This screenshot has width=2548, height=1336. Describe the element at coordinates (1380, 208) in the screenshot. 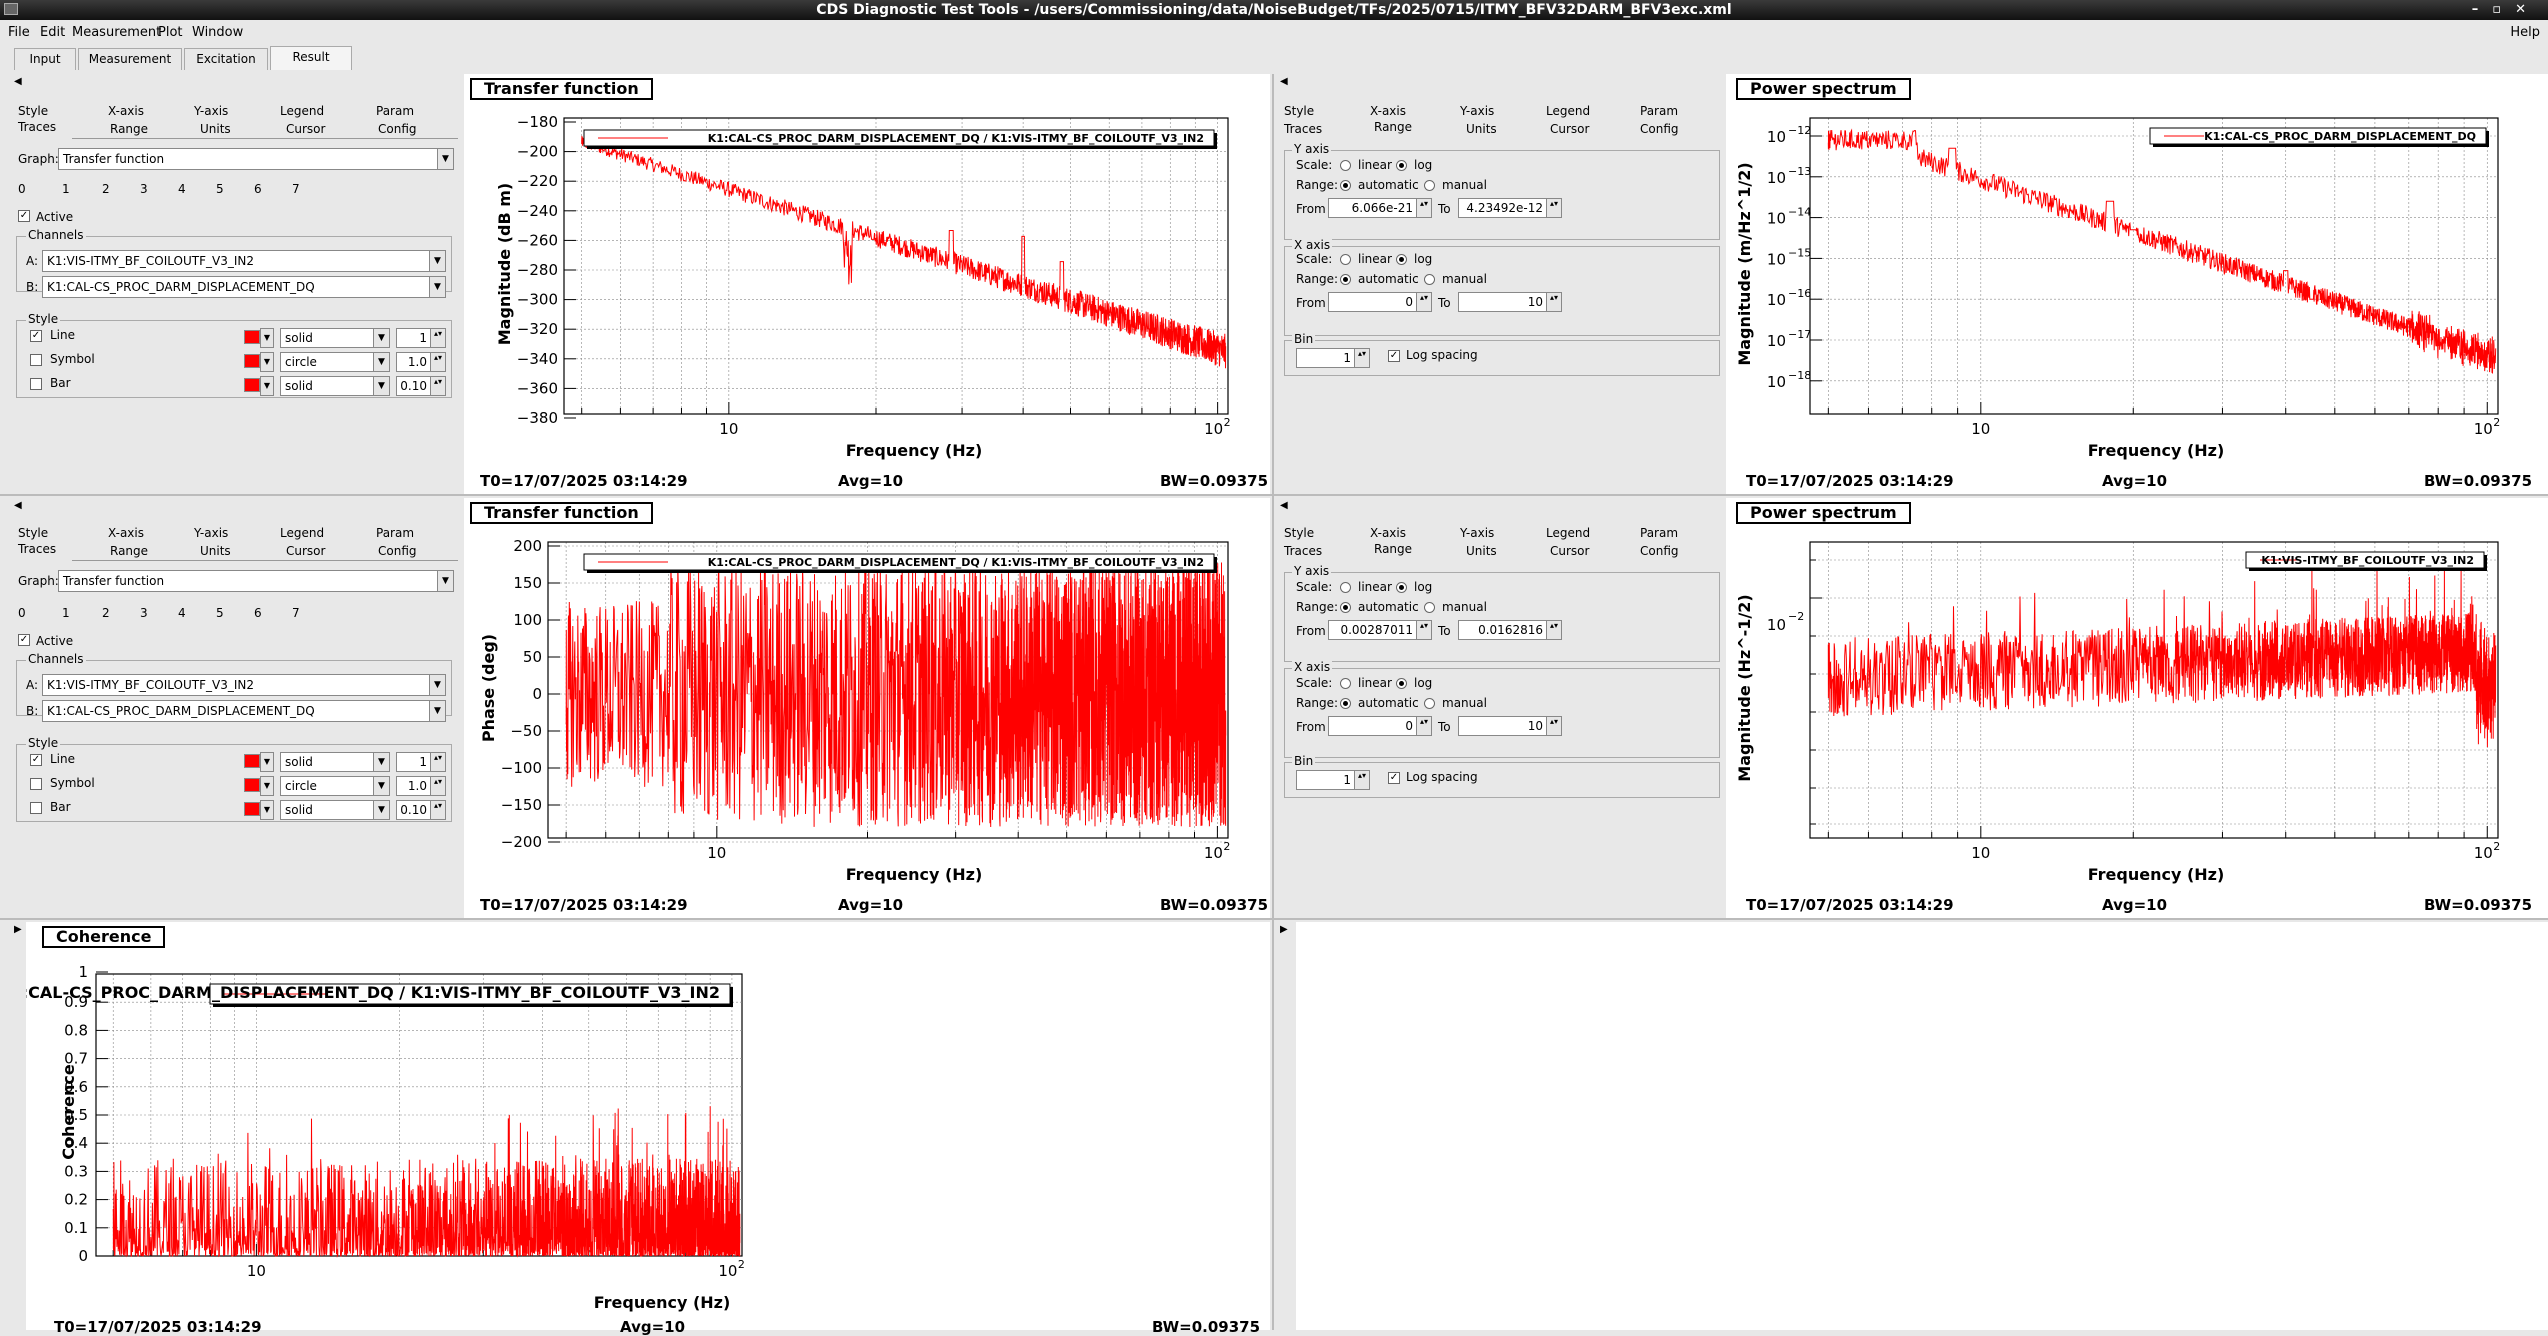

I see `yaxis-from-input: 6.066e-21` at that location.